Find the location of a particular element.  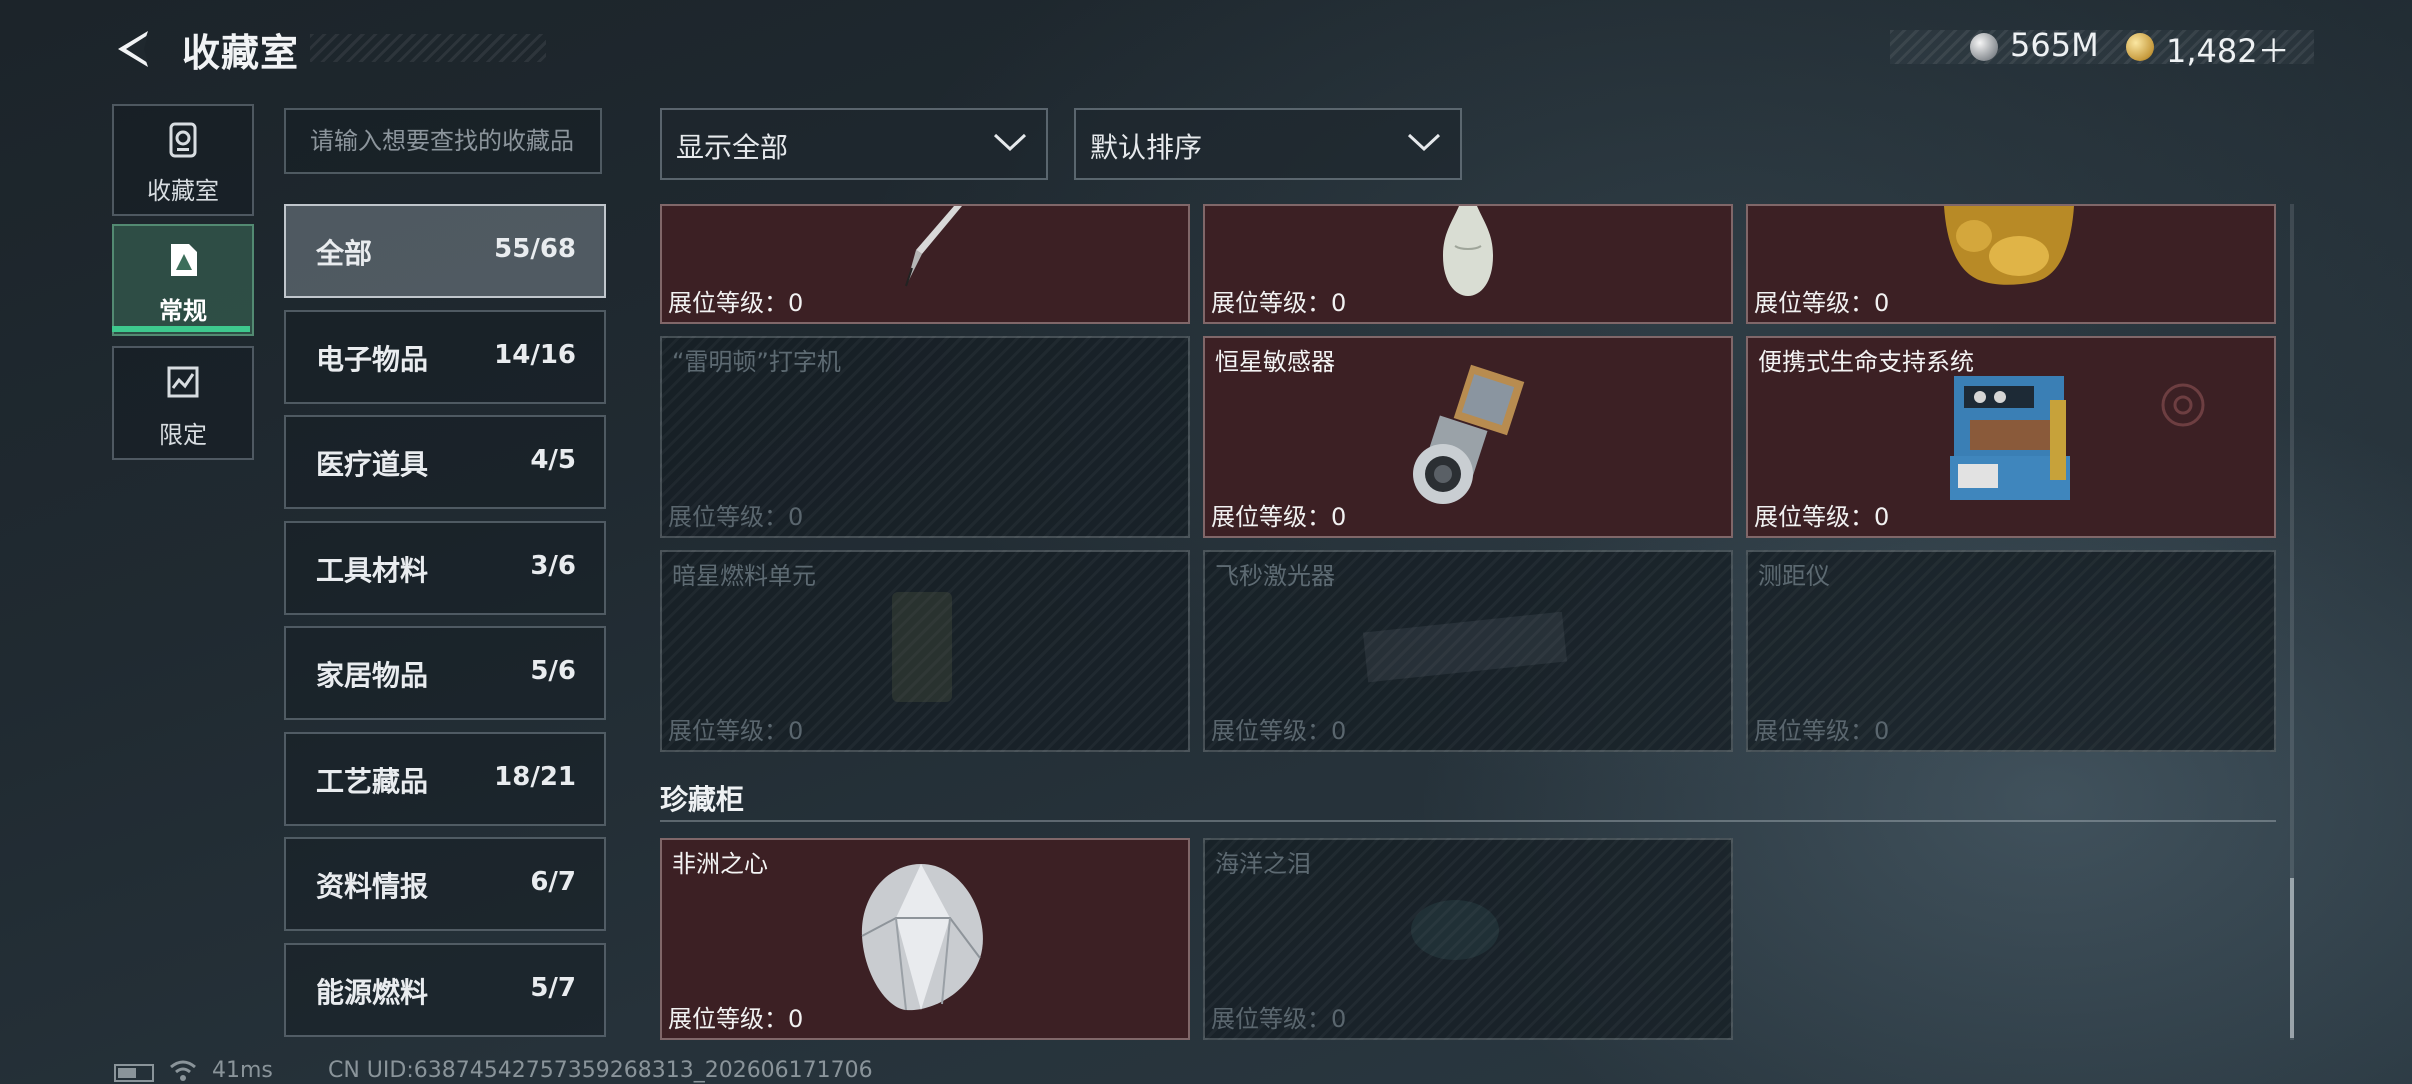

gold-currency-value: 1,482＋ is located at coordinates (2228, 49).